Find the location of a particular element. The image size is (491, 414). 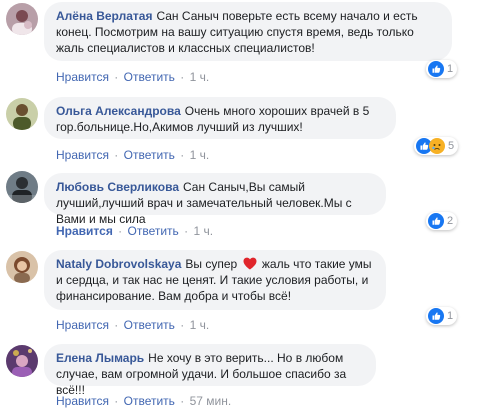

comment-timestamp: 57 мин. is located at coordinates (211, 401).